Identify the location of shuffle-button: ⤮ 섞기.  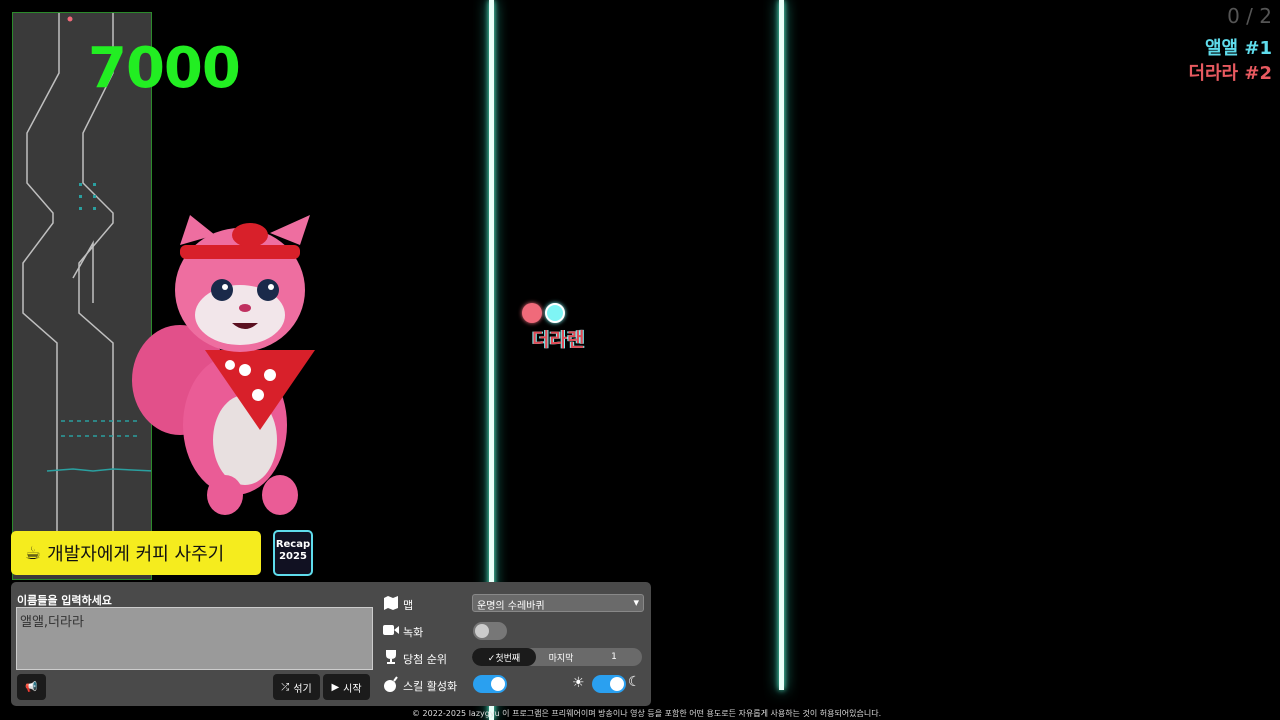
(296, 687).